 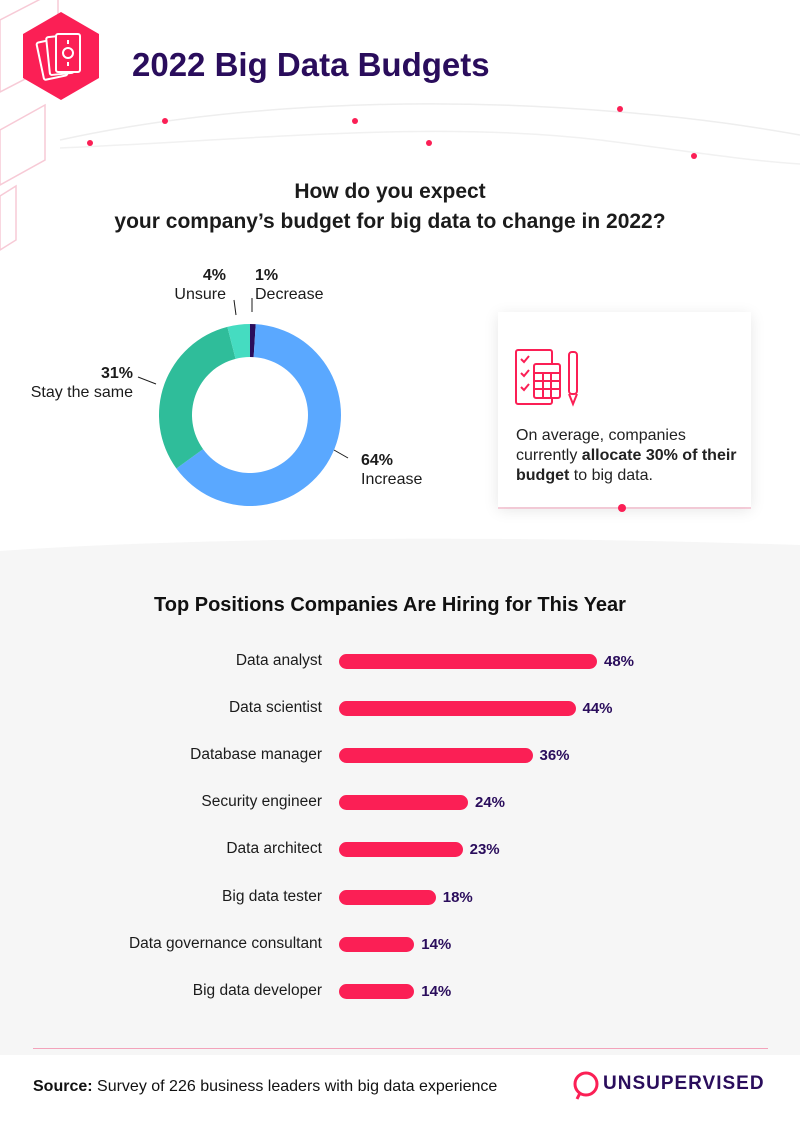 What do you see at coordinates (76, 383) in the screenshot?
I see `donut-label-stay-same: 31% Stay the same` at bounding box center [76, 383].